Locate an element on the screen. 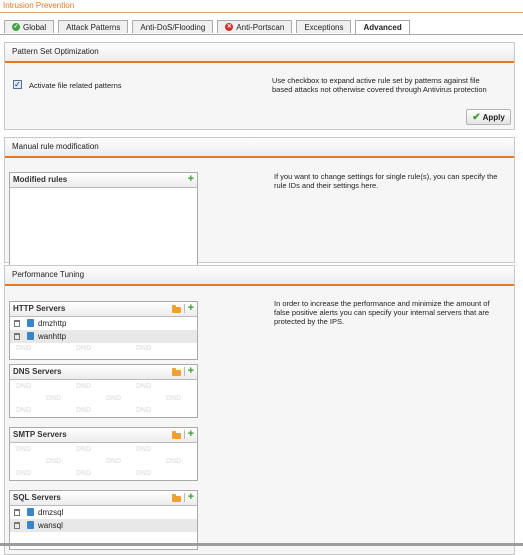  tab-attack-patterns: Attack Patterns is located at coordinates (93, 26).